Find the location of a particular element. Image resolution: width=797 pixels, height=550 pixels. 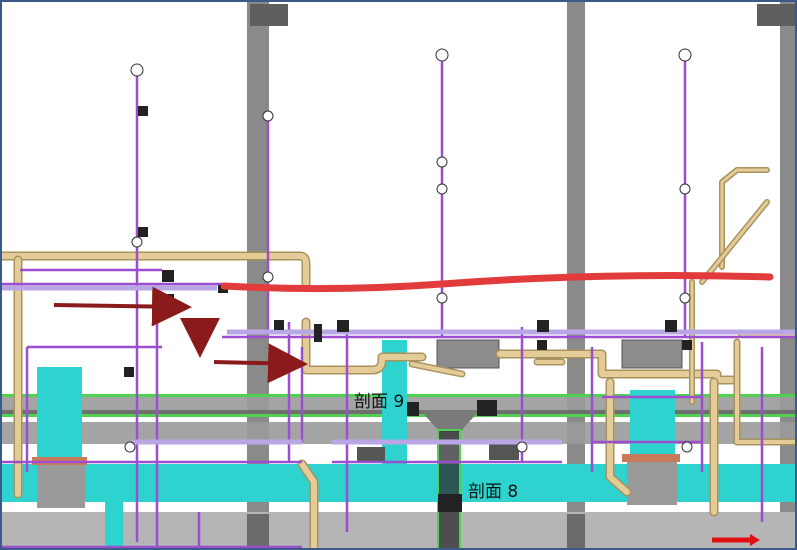

arrow-right-lower is located at coordinates (260, 363).